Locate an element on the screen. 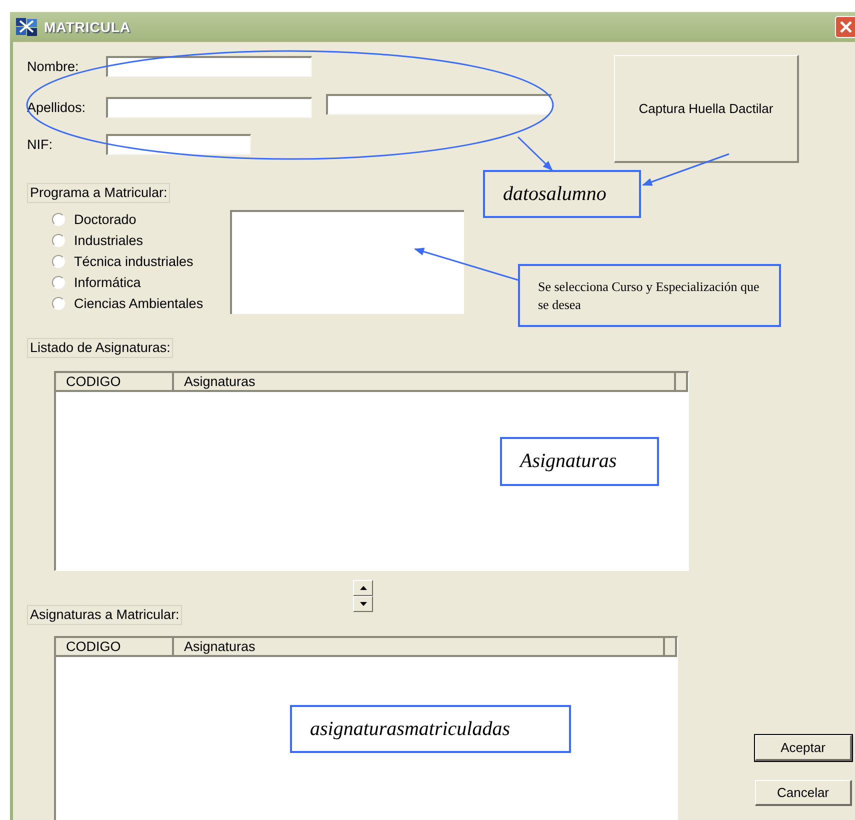 This screenshot has width=855, height=820. name-field is located at coordinates (209, 66).